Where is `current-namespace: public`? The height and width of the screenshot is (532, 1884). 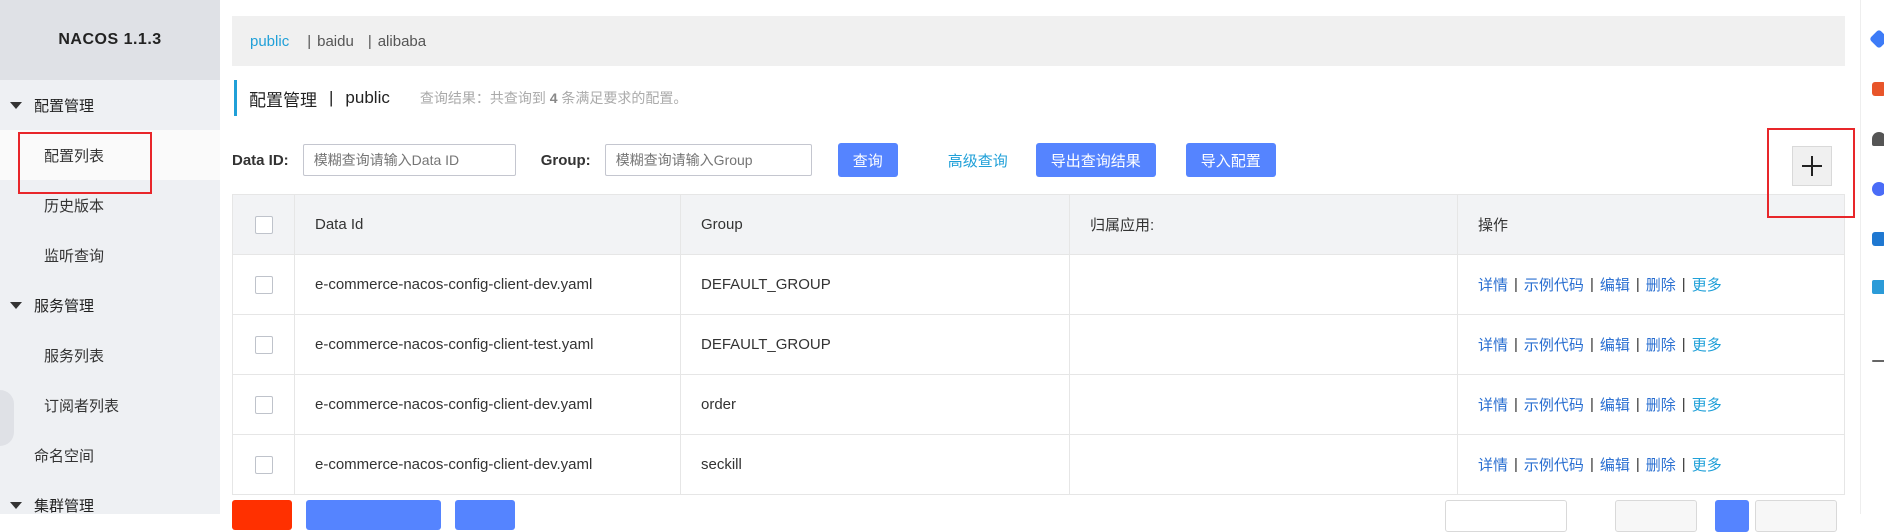 current-namespace: public is located at coordinates (367, 97).